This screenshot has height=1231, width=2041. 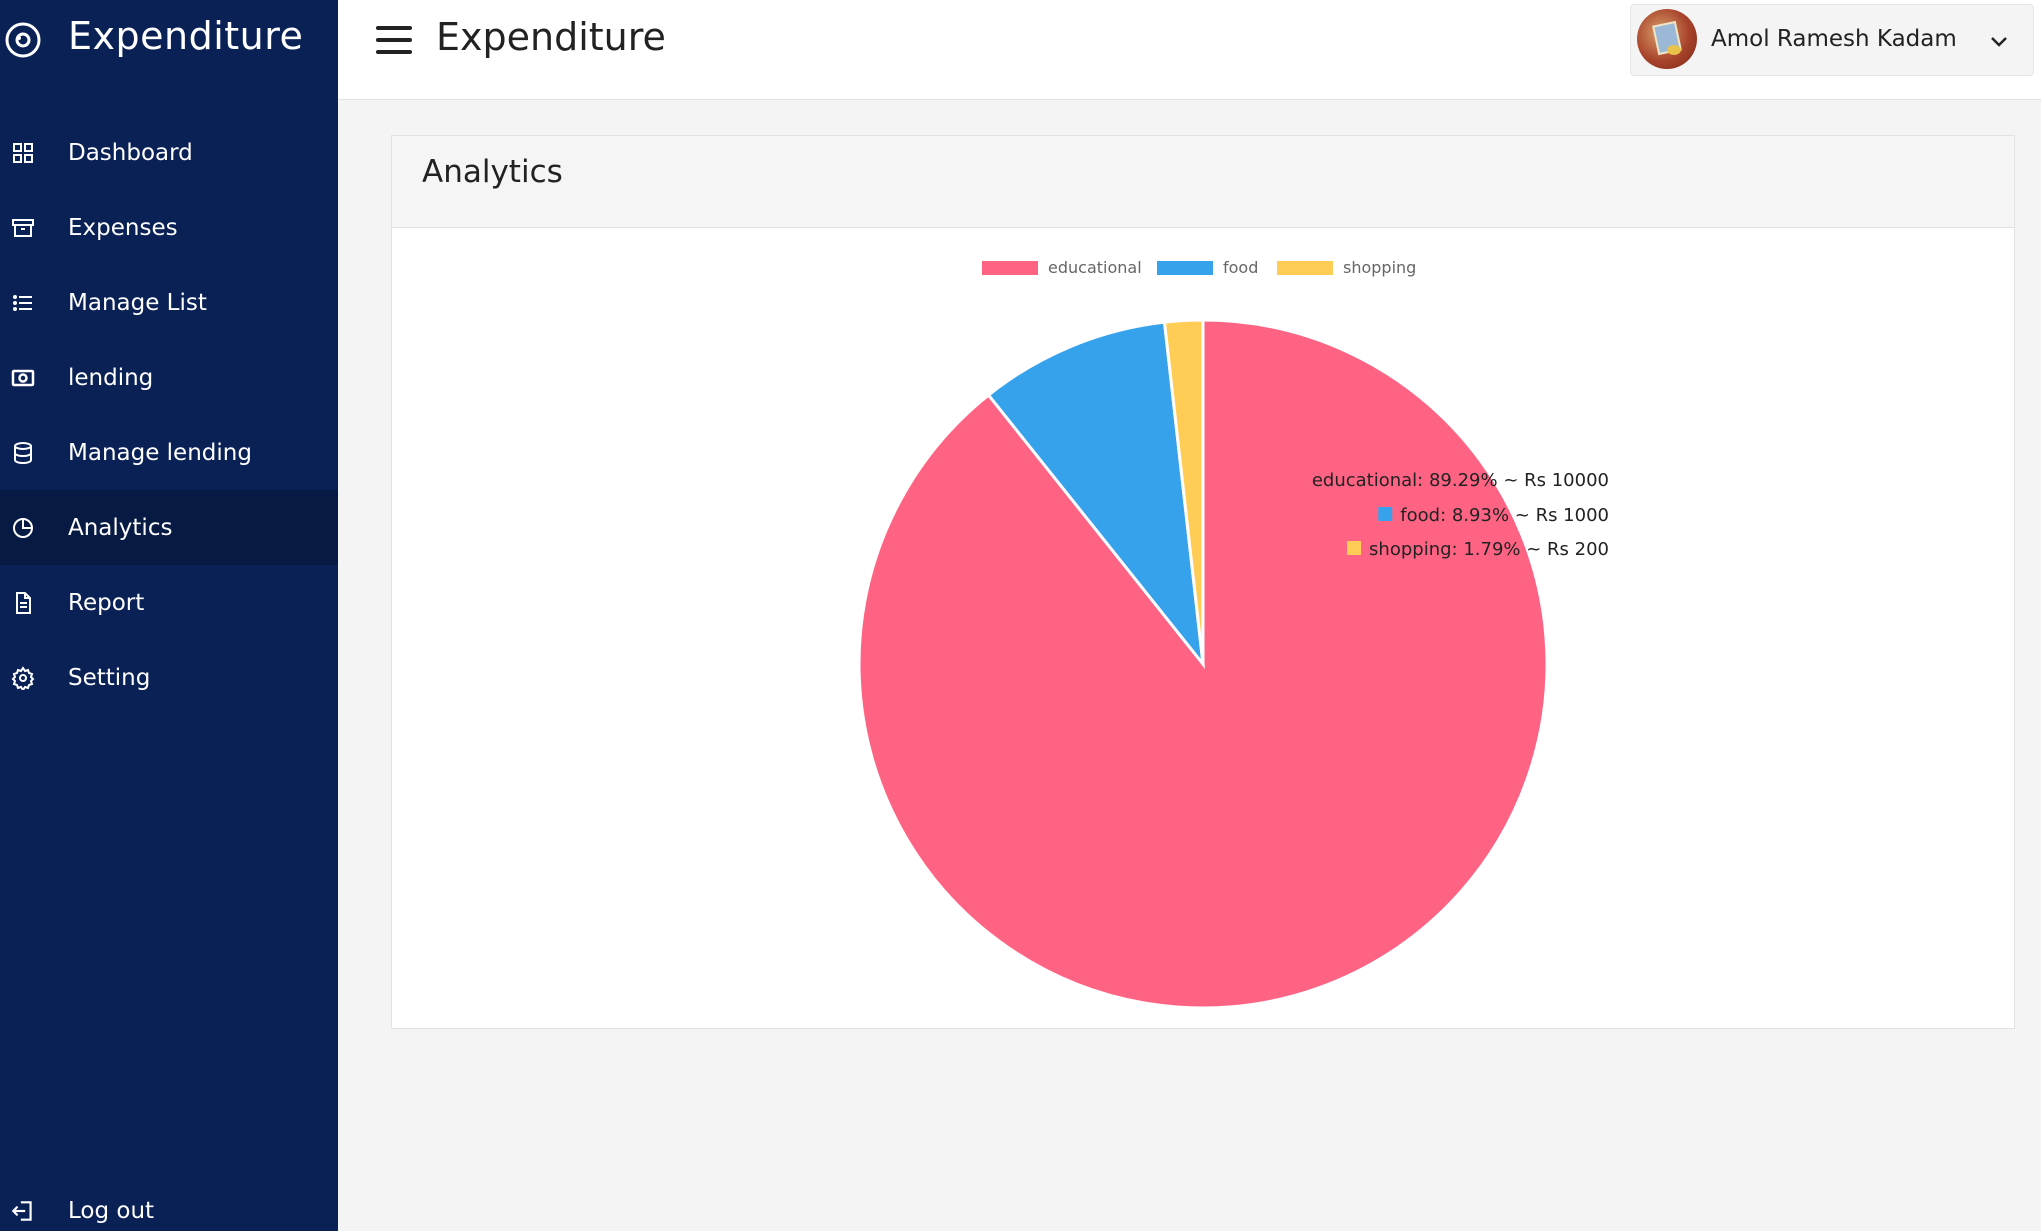 I want to click on card-header: Analytics, so click(x=1203, y=182).